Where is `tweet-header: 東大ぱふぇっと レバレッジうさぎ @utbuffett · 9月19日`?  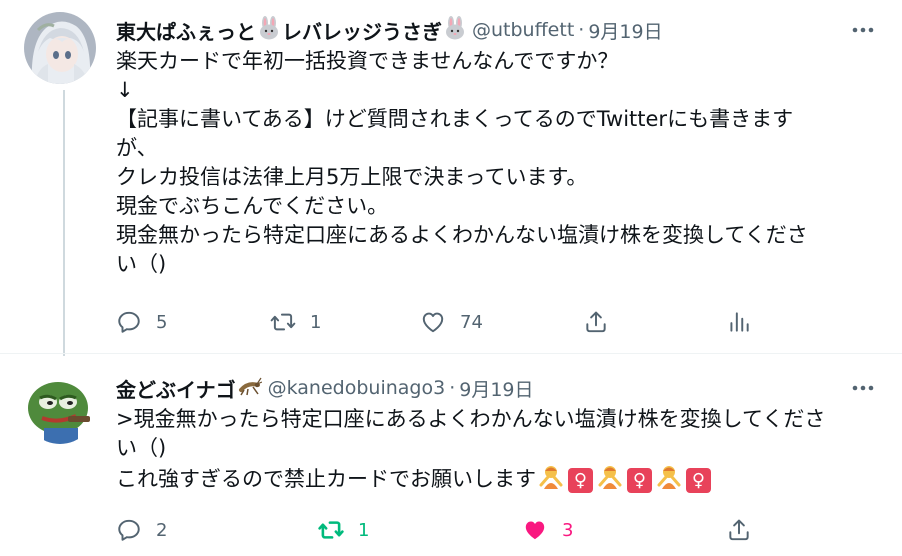
tweet-header: 東大ぱふぇっと レバレッジうさぎ @utbuffett · 9月19日 is located at coordinates (496, 30).